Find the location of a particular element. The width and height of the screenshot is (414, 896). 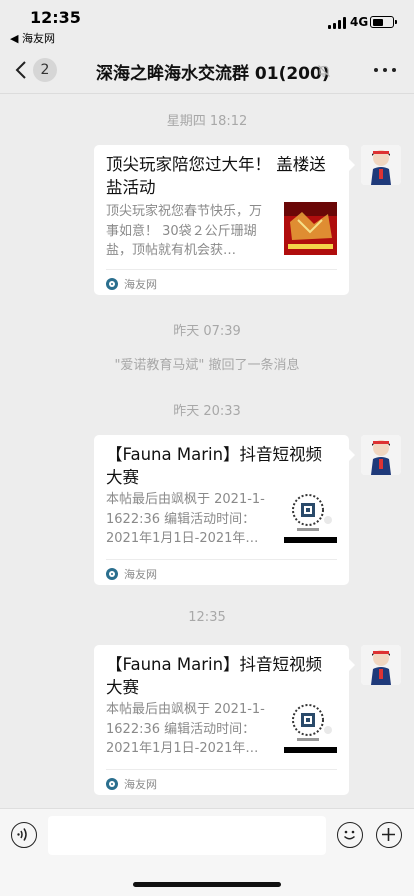

emoji-icon is located at coordinates (350, 835).